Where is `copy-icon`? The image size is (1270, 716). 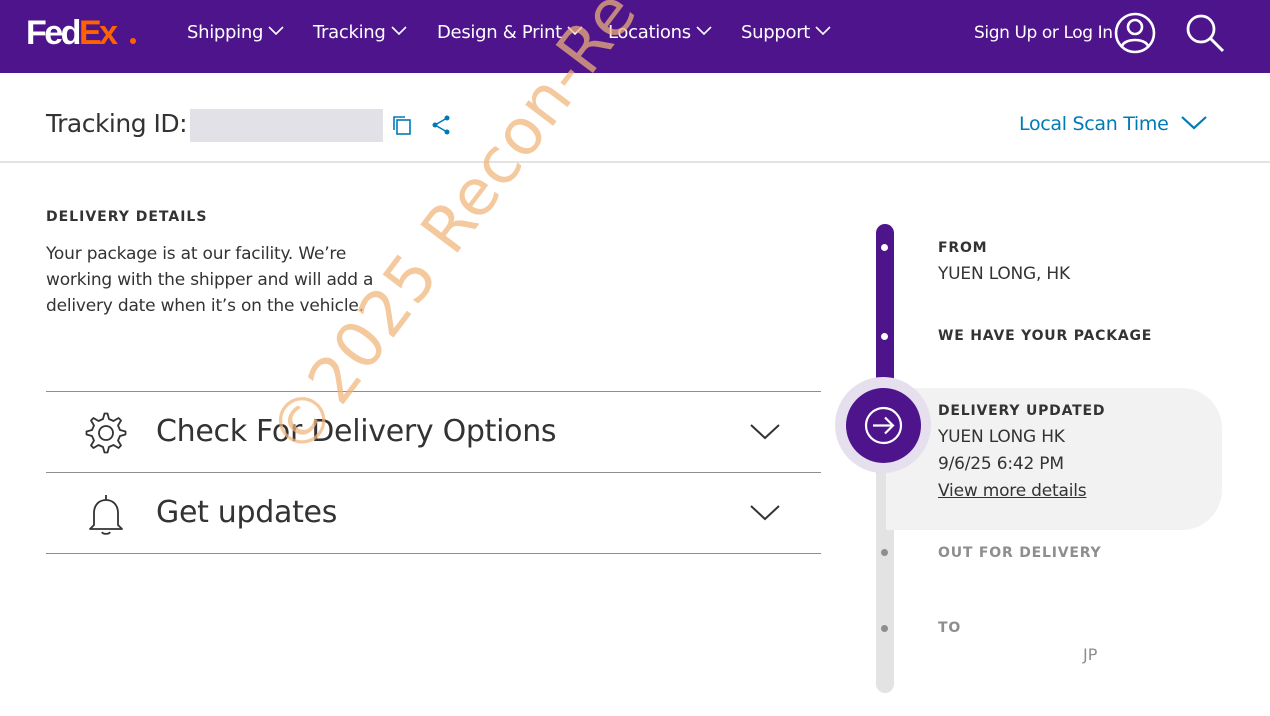 copy-icon is located at coordinates (402, 125).